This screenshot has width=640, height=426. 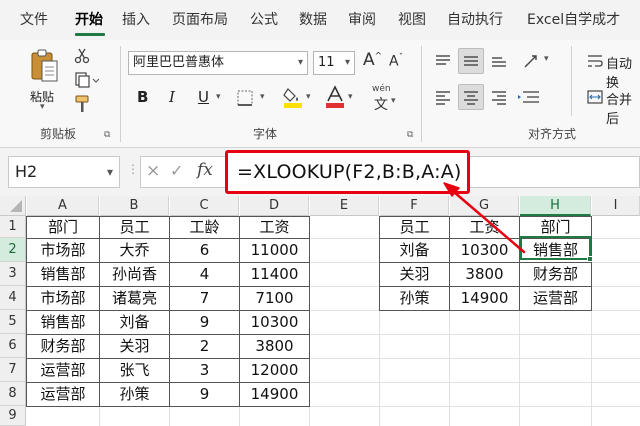 I want to click on column-header-c: C, so click(x=204, y=206).